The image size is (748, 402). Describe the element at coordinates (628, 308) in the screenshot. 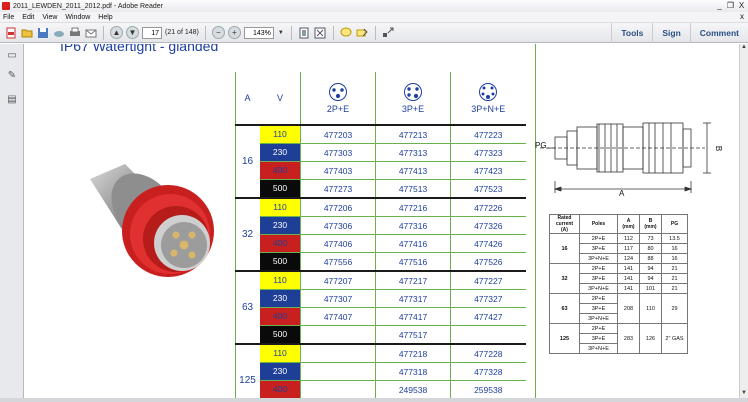

I see `spec-a: 208` at that location.